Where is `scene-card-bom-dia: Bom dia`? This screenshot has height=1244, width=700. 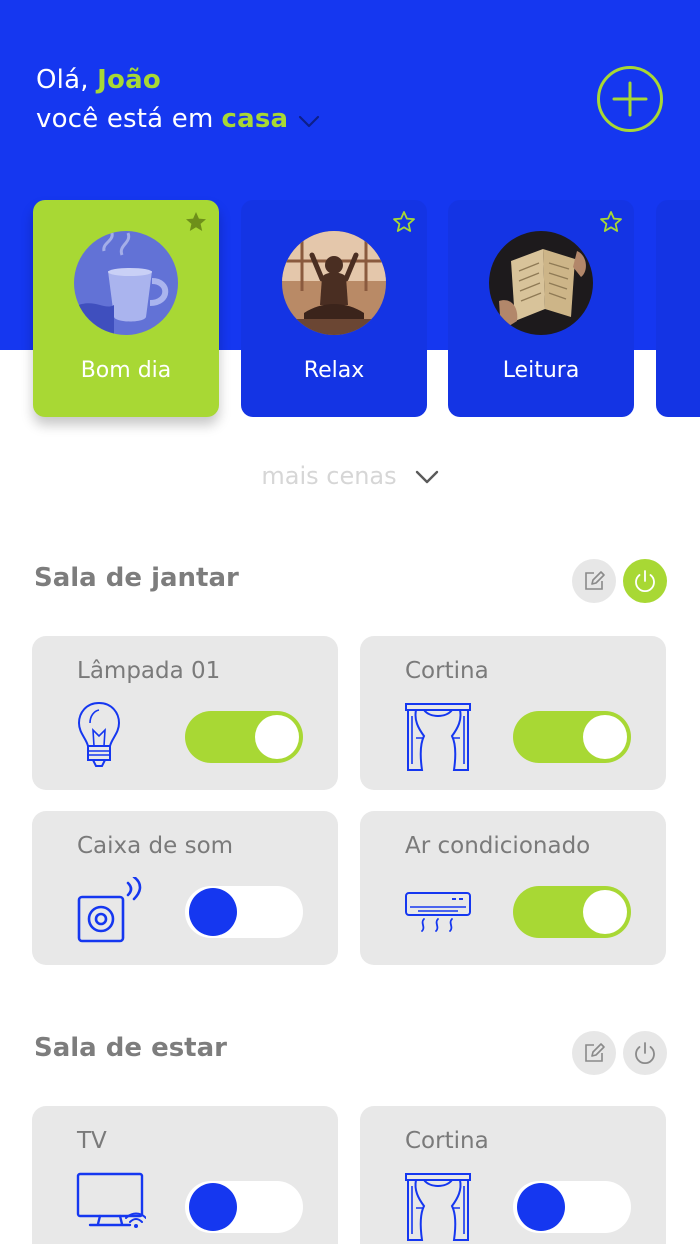 scene-card-bom-dia: Bom dia is located at coordinates (126, 308).